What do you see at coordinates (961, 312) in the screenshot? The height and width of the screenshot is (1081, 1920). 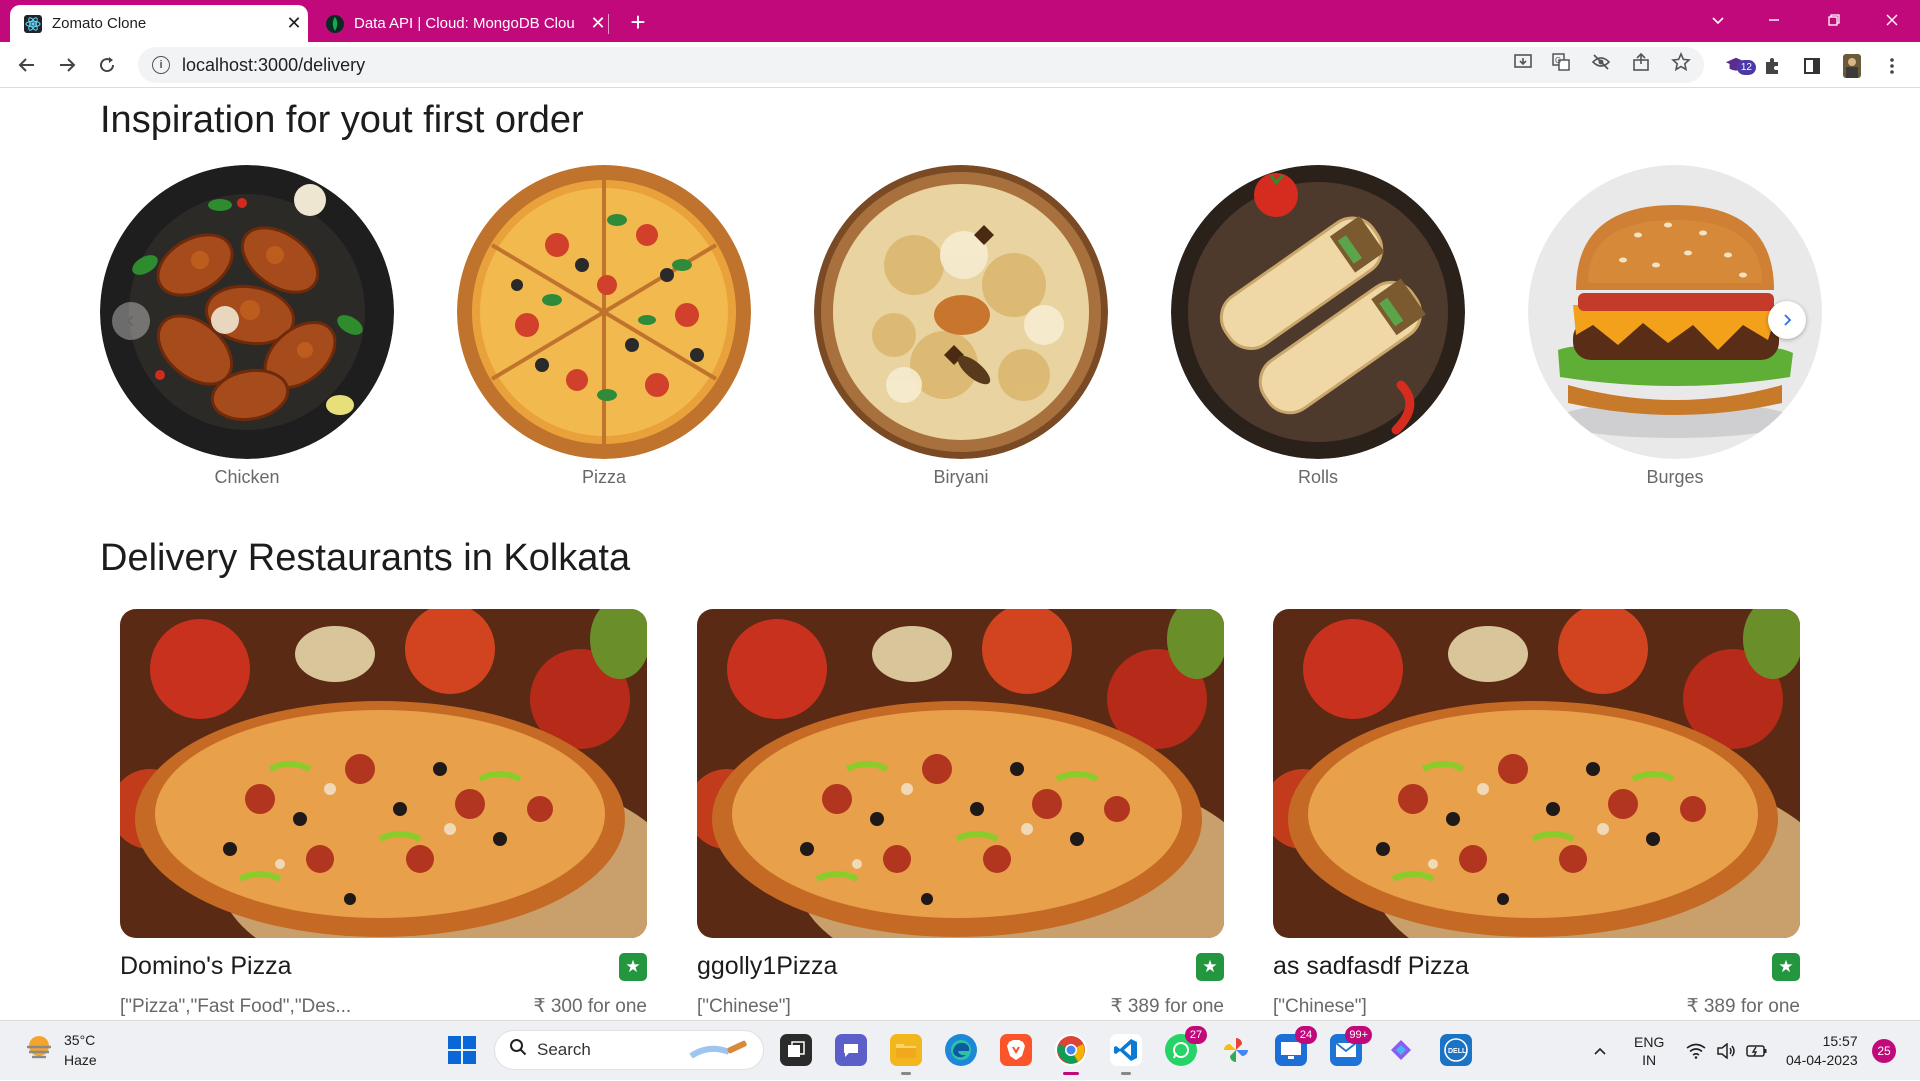 I see `biryani-image` at bounding box center [961, 312].